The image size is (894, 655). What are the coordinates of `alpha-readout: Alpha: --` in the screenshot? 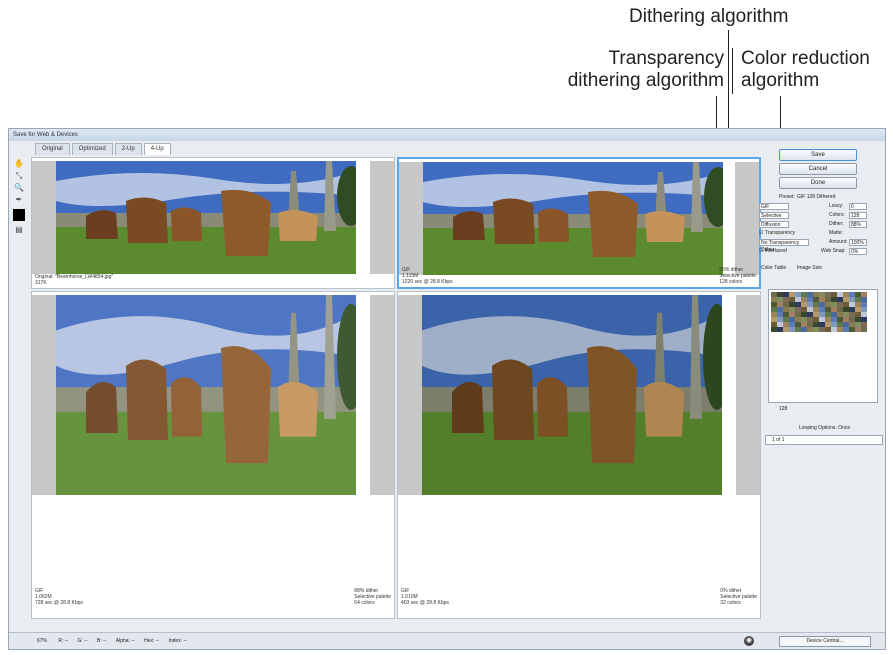 It's located at (125, 641).